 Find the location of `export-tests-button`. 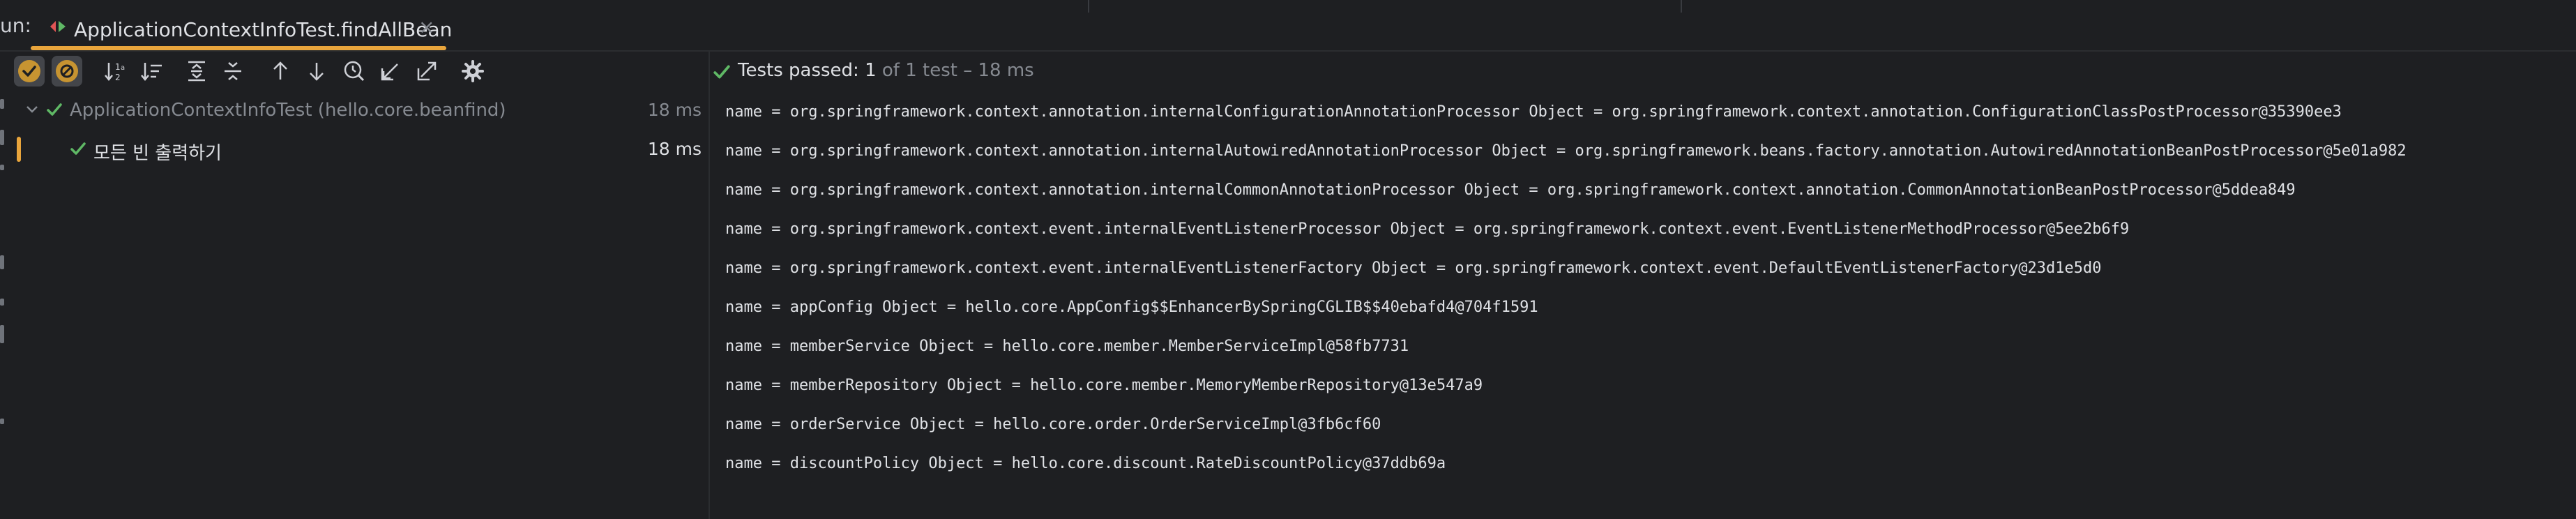

export-tests-button is located at coordinates (426, 71).